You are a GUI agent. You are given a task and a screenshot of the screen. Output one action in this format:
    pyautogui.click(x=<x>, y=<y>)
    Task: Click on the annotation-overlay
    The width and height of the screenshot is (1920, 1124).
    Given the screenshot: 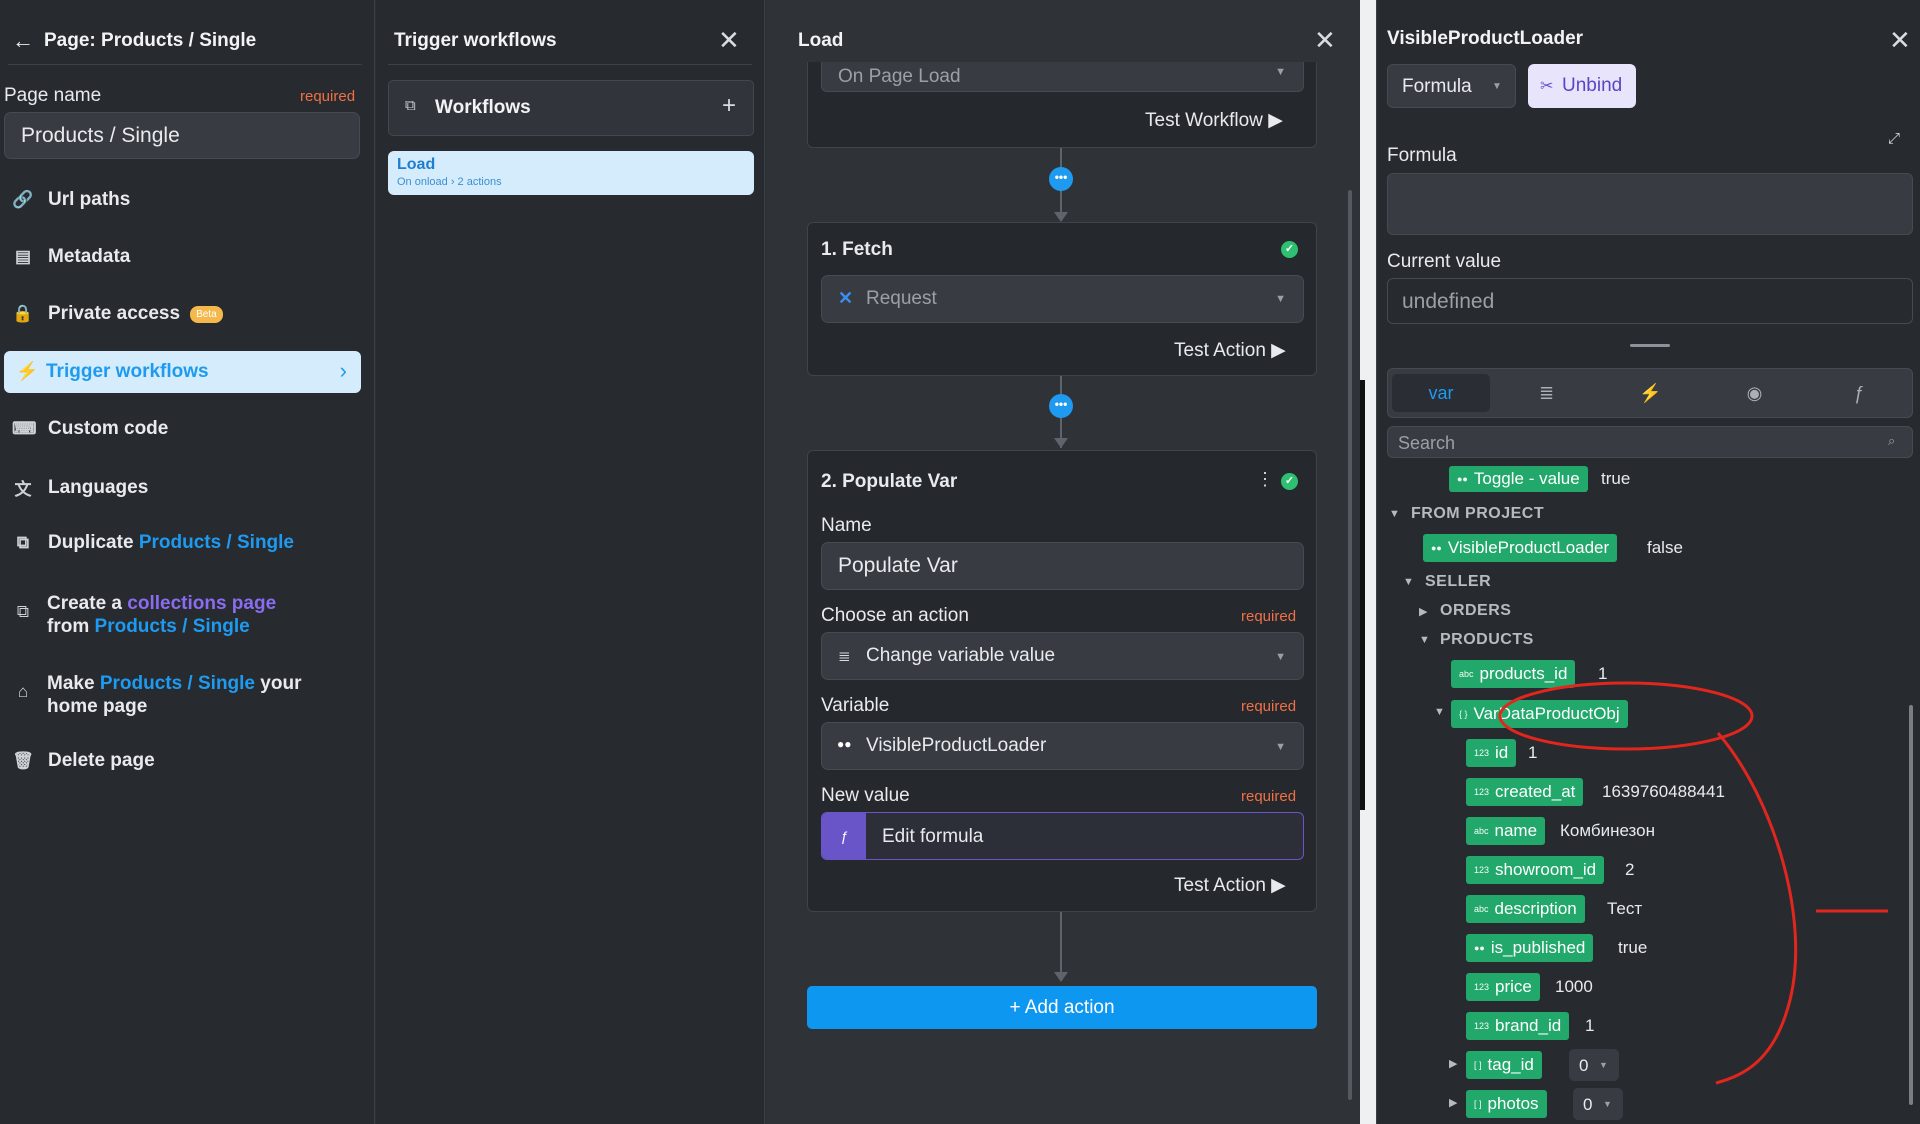 What is the action you would take?
    pyautogui.click(x=1693, y=883)
    